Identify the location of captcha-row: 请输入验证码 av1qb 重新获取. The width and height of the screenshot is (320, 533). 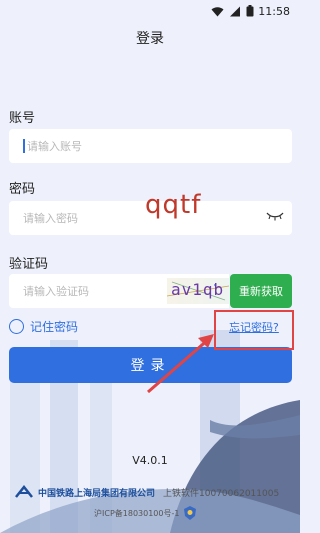
(150, 291).